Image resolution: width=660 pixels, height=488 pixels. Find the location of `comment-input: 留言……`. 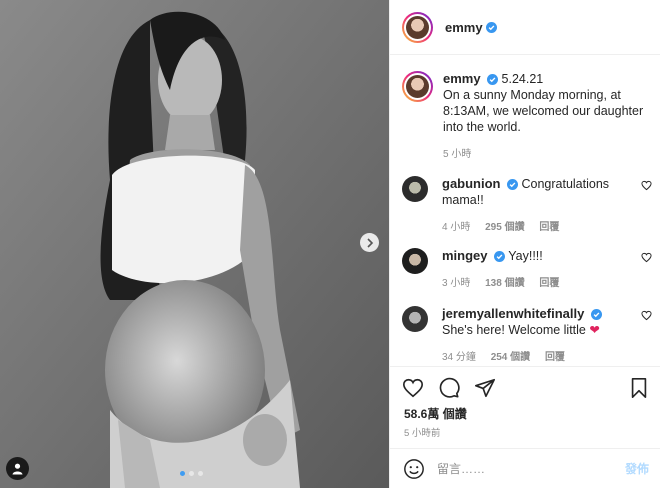

comment-input: 留言…… is located at coordinates (461, 468).